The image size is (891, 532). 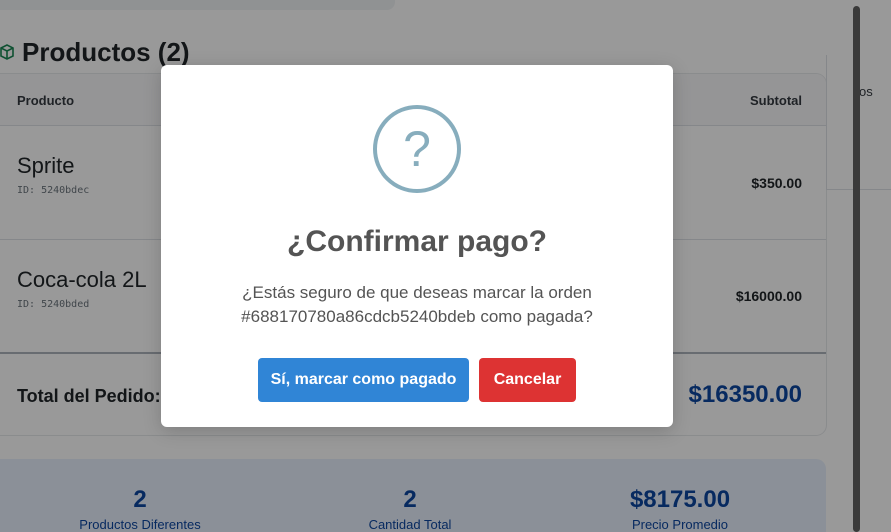 What do you see at coordinates (856, 269) in the screenshot?
I see `scrollbar-thumb` at bounding box center [856, 269].